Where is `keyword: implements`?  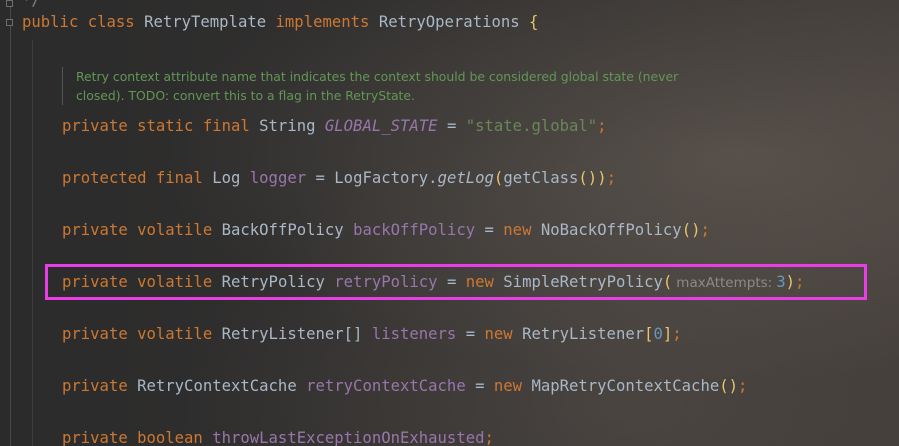
keyword: implements is located at coordinates (322, 22).